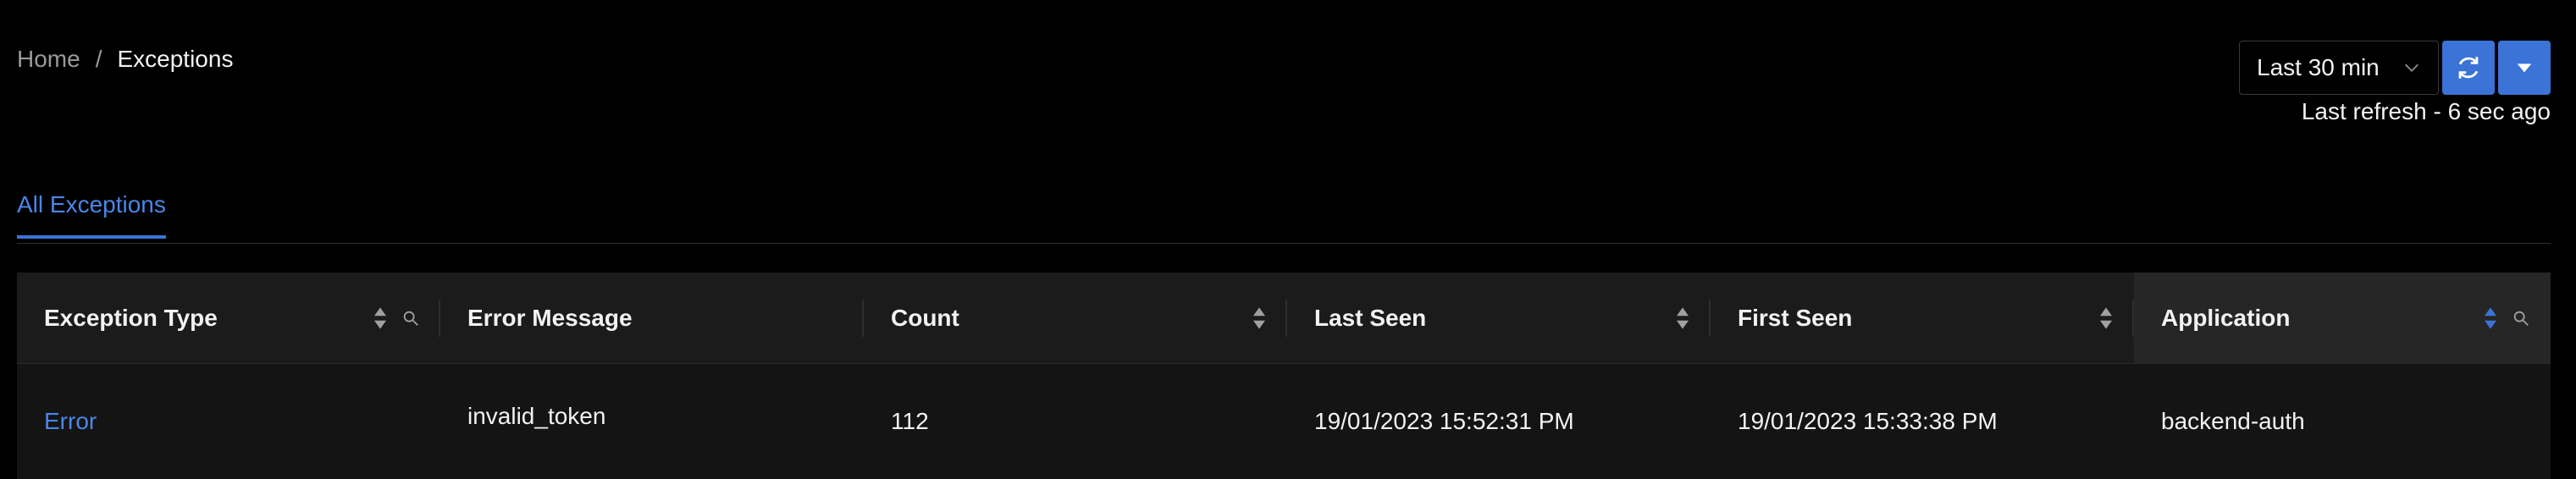 The width and height of the screenshot is (2576, 479). I want to click on column-label: First Seen, so click(1796, 318).